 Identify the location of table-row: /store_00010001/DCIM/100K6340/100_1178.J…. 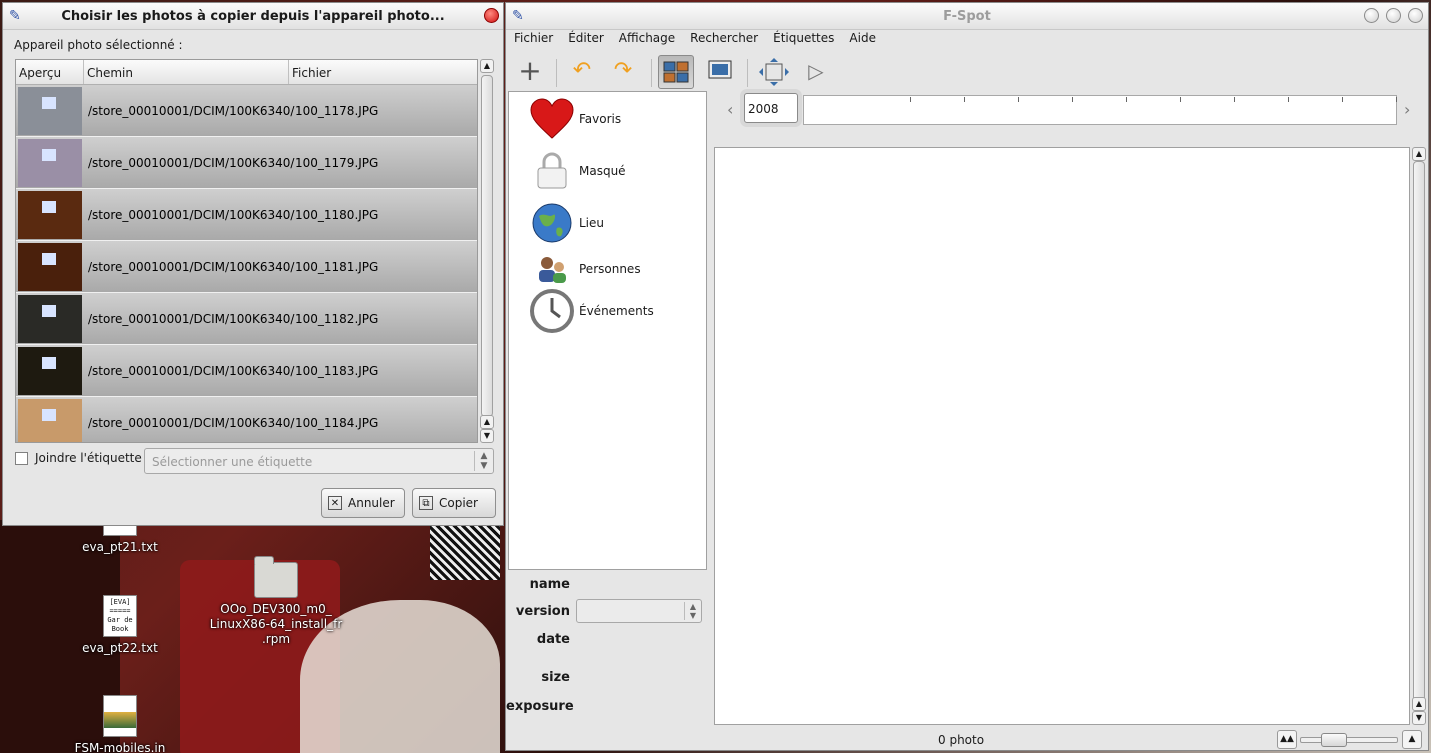
(246, 111).